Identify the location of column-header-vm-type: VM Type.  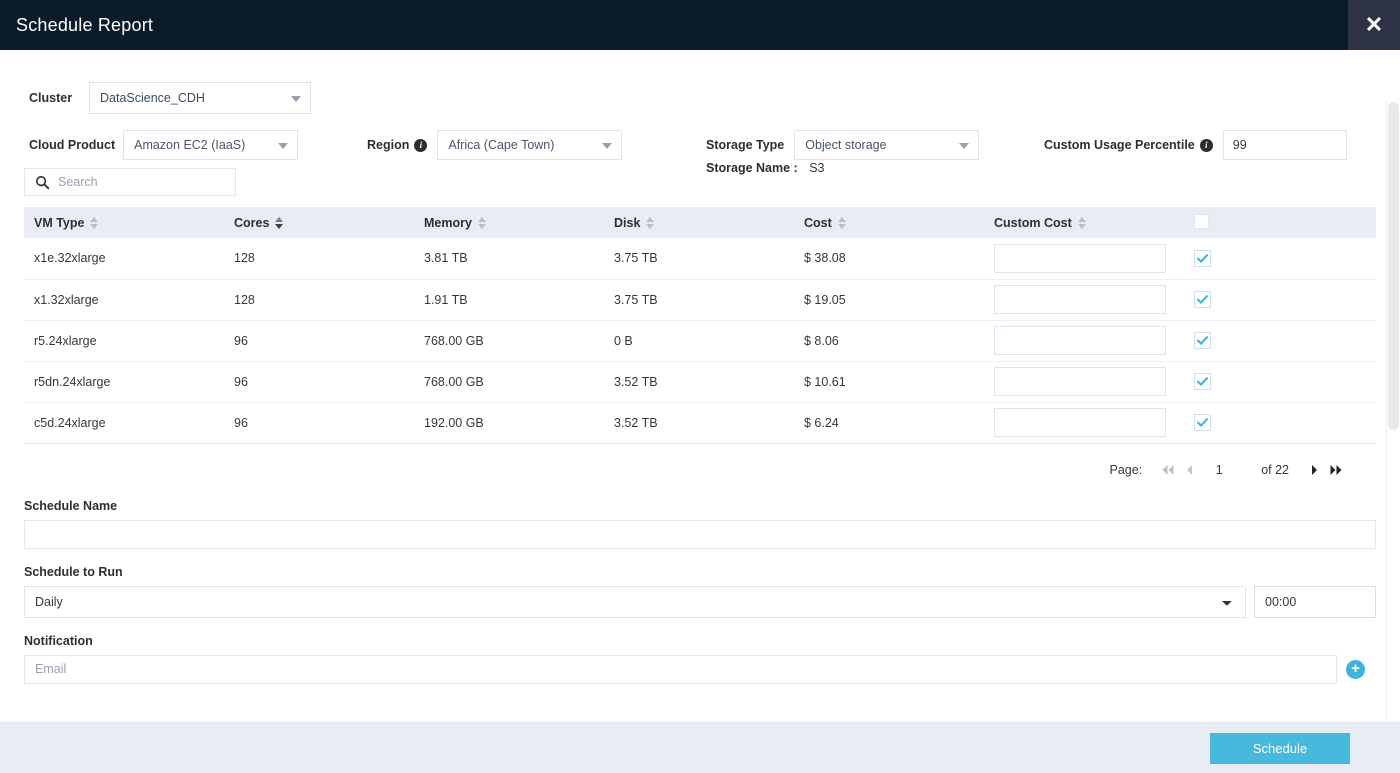
(124, 222).